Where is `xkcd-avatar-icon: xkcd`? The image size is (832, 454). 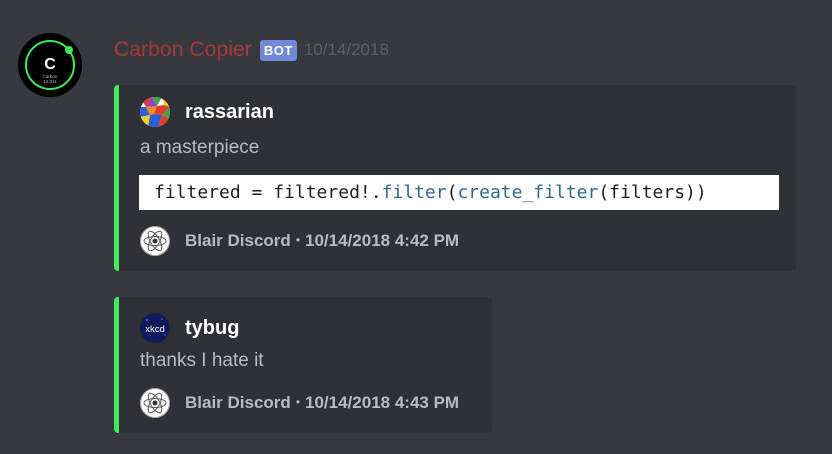 xkcd-avatar-icon: xkcd is located at coordinates (155, 328).